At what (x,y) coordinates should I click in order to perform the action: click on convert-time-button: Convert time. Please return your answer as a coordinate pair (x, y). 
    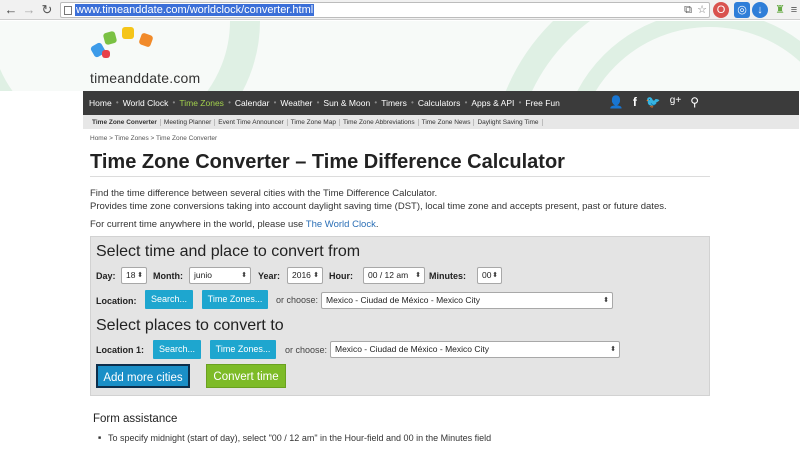
    Looking at the image, I should click on (246, 376).